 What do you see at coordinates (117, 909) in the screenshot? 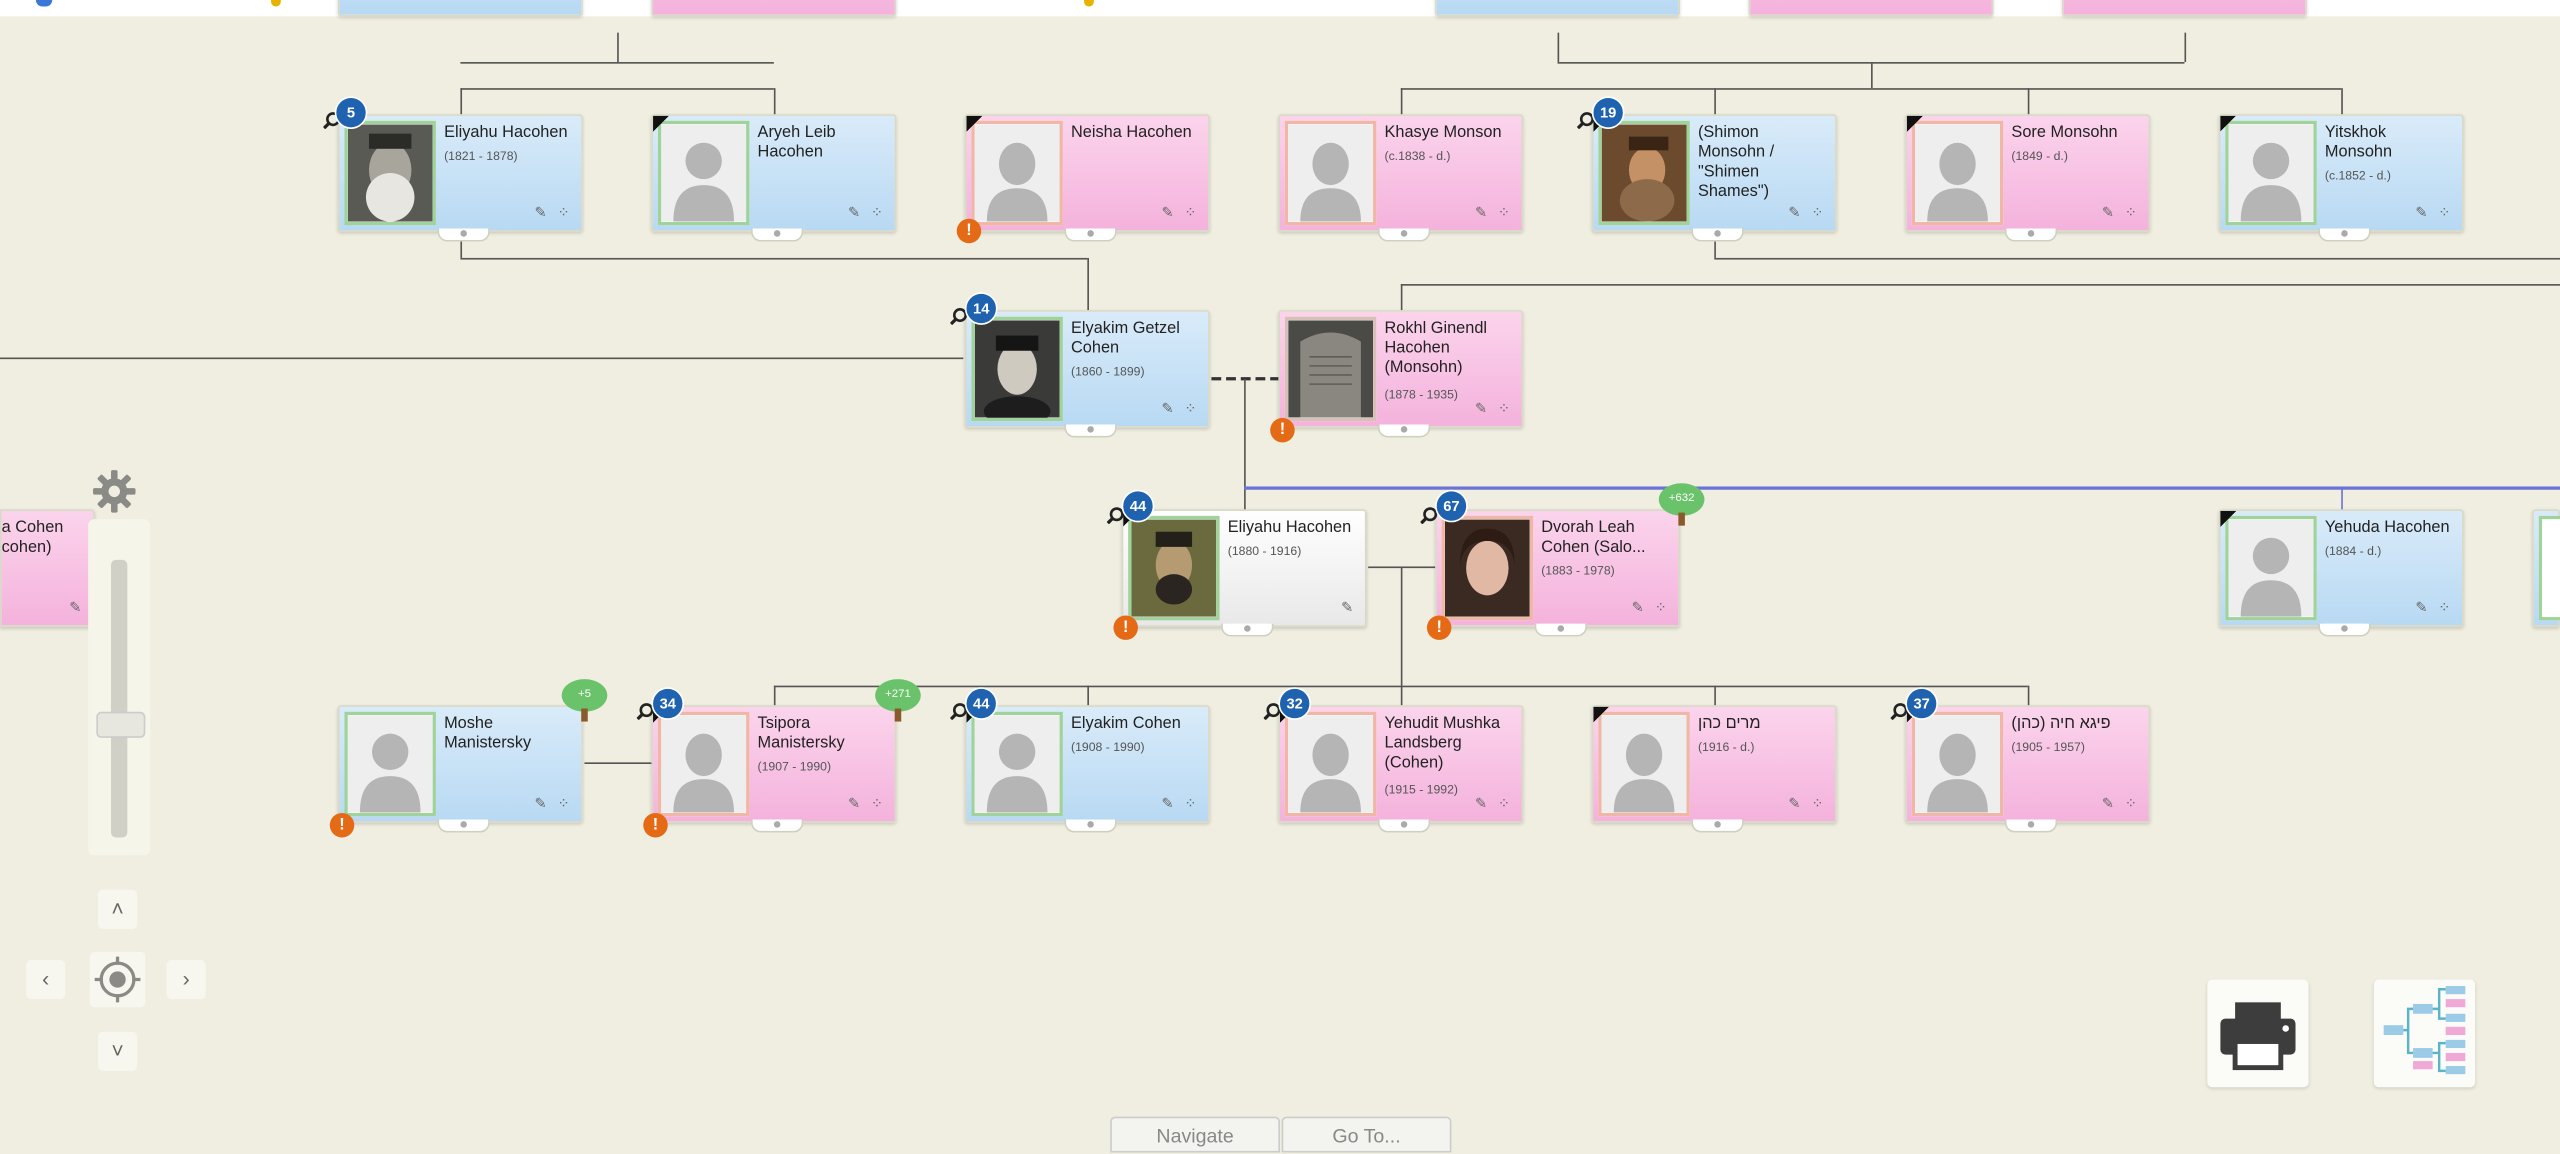
I see `pan-up-button: ˄` at bounding box center [117, 909].